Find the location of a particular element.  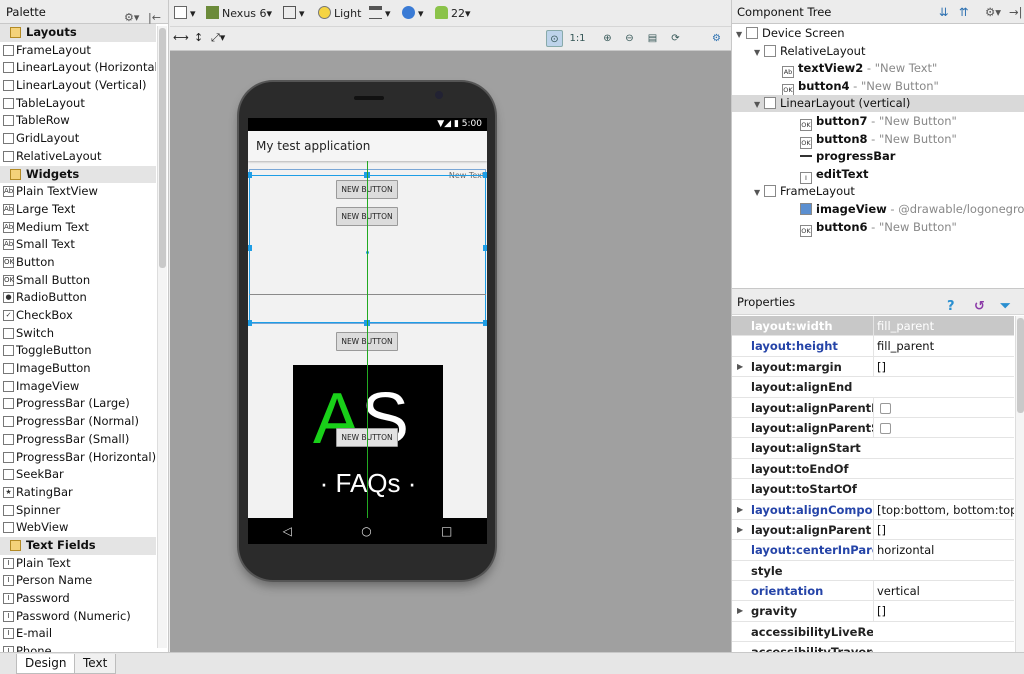

property-row: layout:width fill_parent is located at coordinates (873, 326).